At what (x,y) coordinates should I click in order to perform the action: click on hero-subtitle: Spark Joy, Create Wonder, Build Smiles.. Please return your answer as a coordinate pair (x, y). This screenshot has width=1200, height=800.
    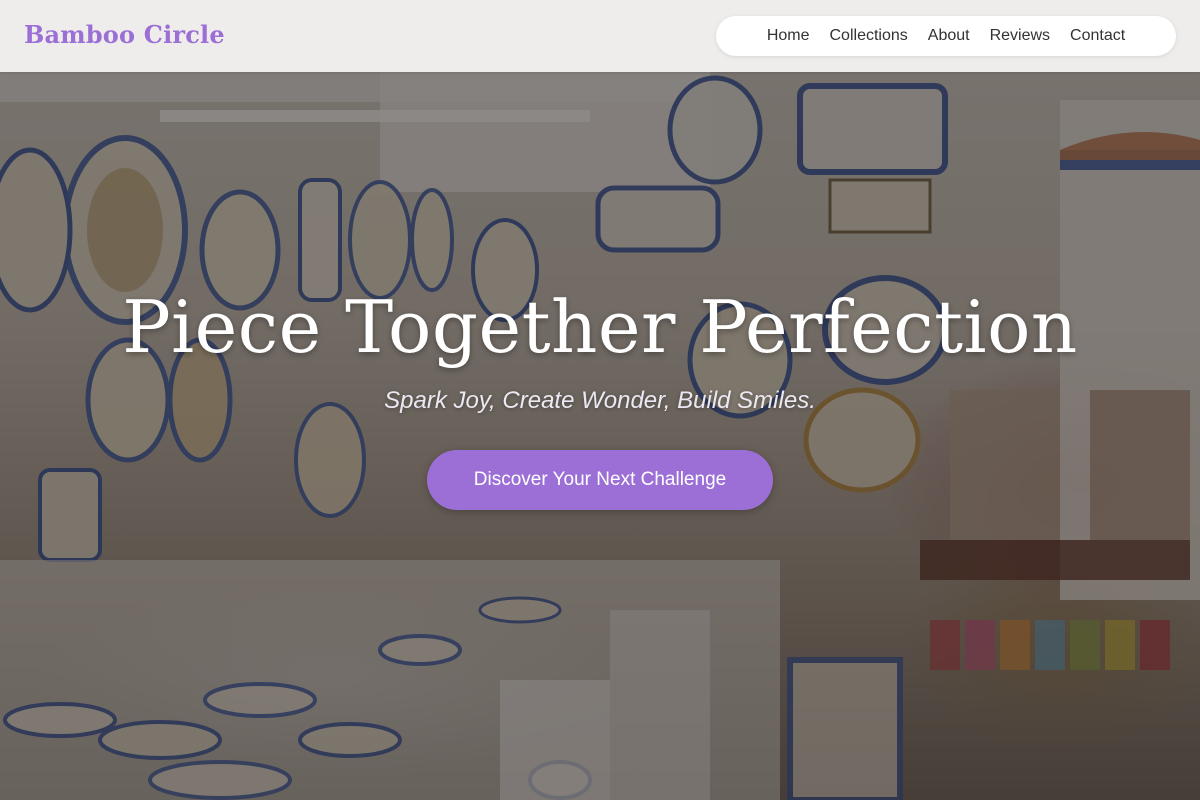
    Looking at the image, I should click on (600, 400).